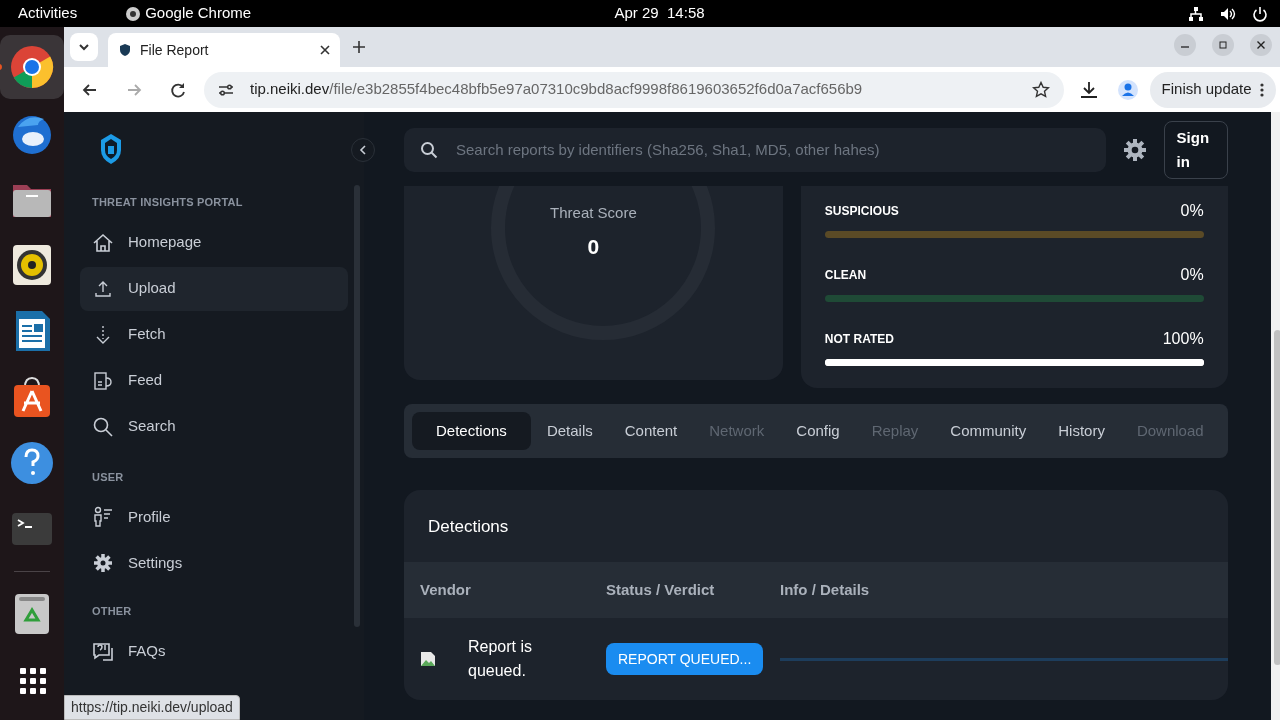  Describe the element at coordinates (471, 431) in the screenshot. I see `tab: Detections` at that location.